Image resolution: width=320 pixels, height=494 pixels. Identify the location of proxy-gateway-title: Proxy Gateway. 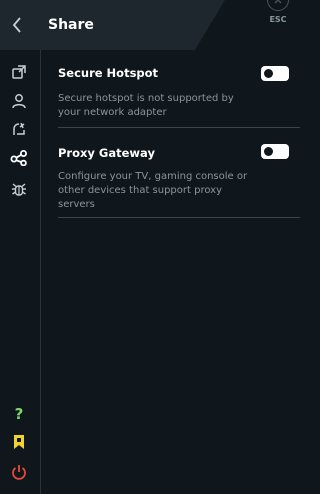
(106, 153).